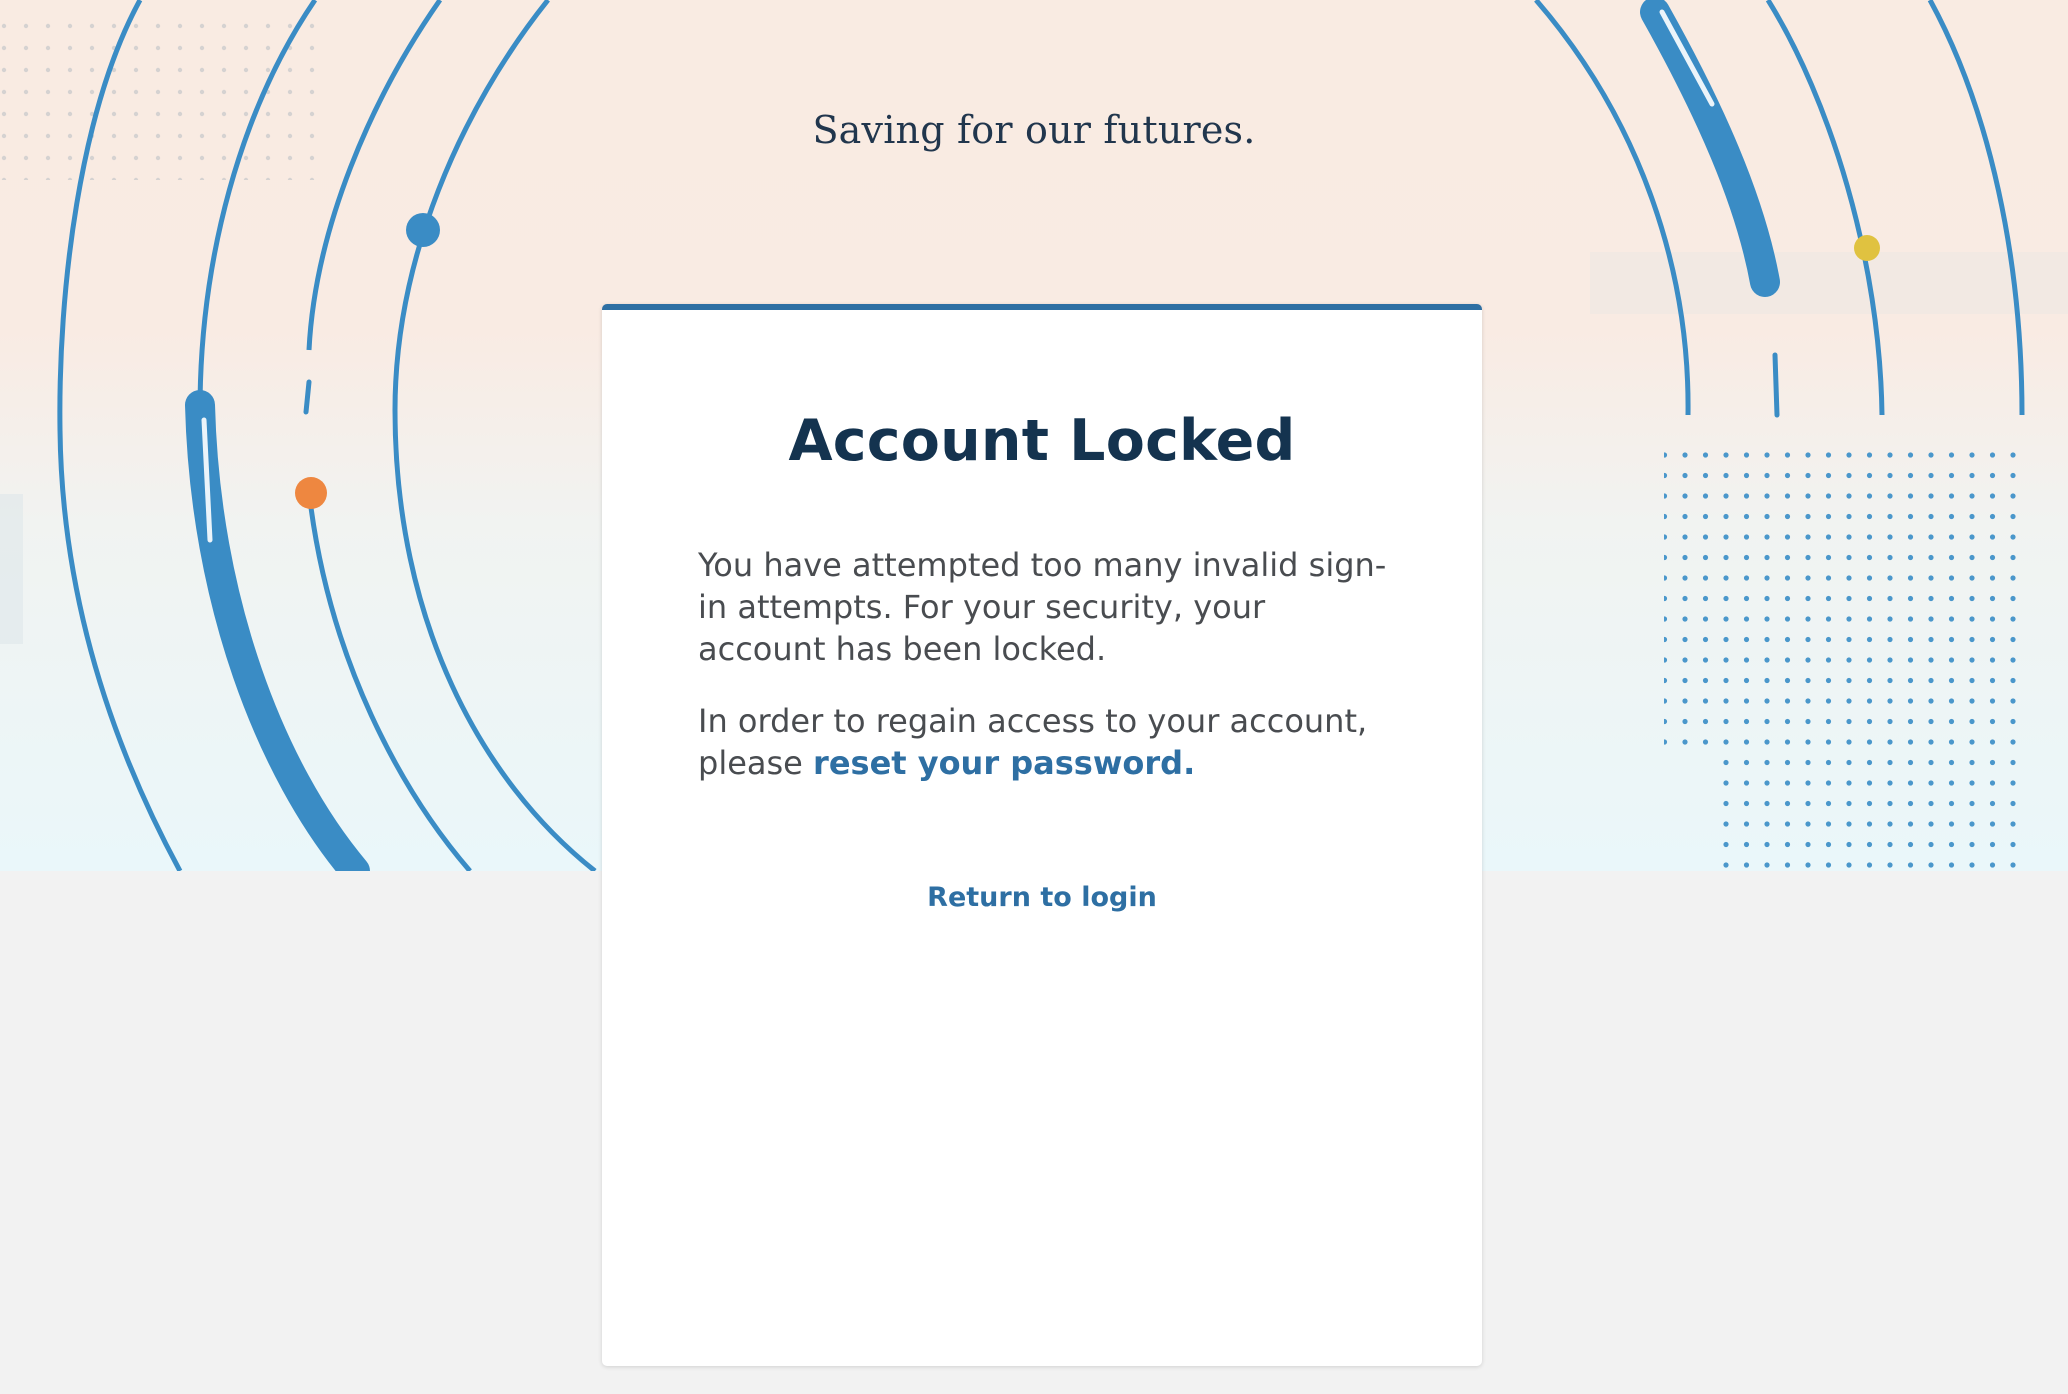 The image size is (2068, 1394). What do you see at coordinates (1004, 763) in the screenshot?
I see `reset-password-link: reset your password.` at bounding box center [1004, 763].